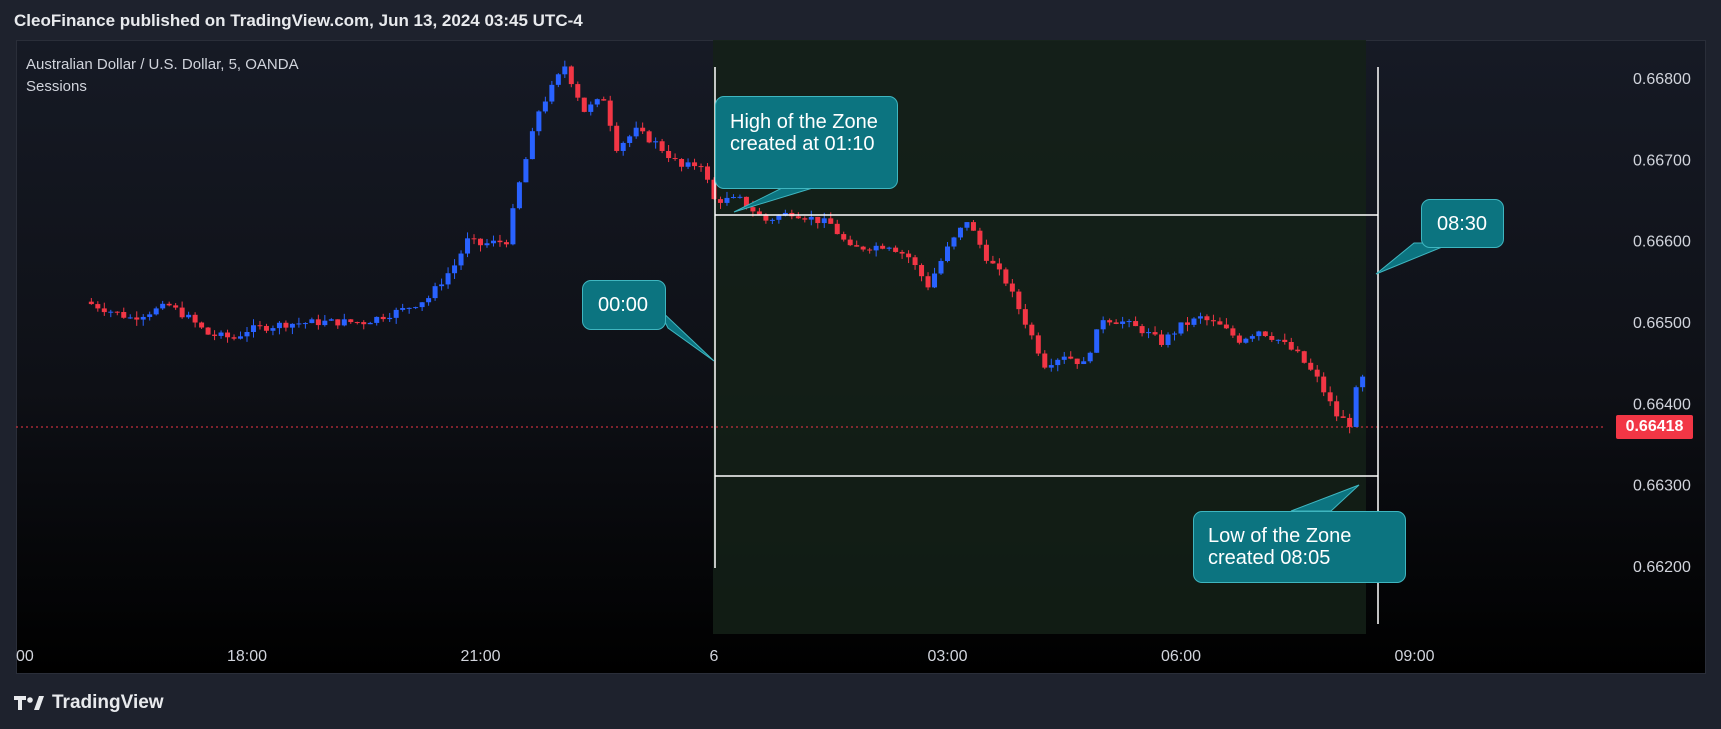 The height and width of the screenshot is (729, 1721). I want to click on time-axis: 00 18:00 21:00 6 03:00 06:00 09:00, so click(725, 656).